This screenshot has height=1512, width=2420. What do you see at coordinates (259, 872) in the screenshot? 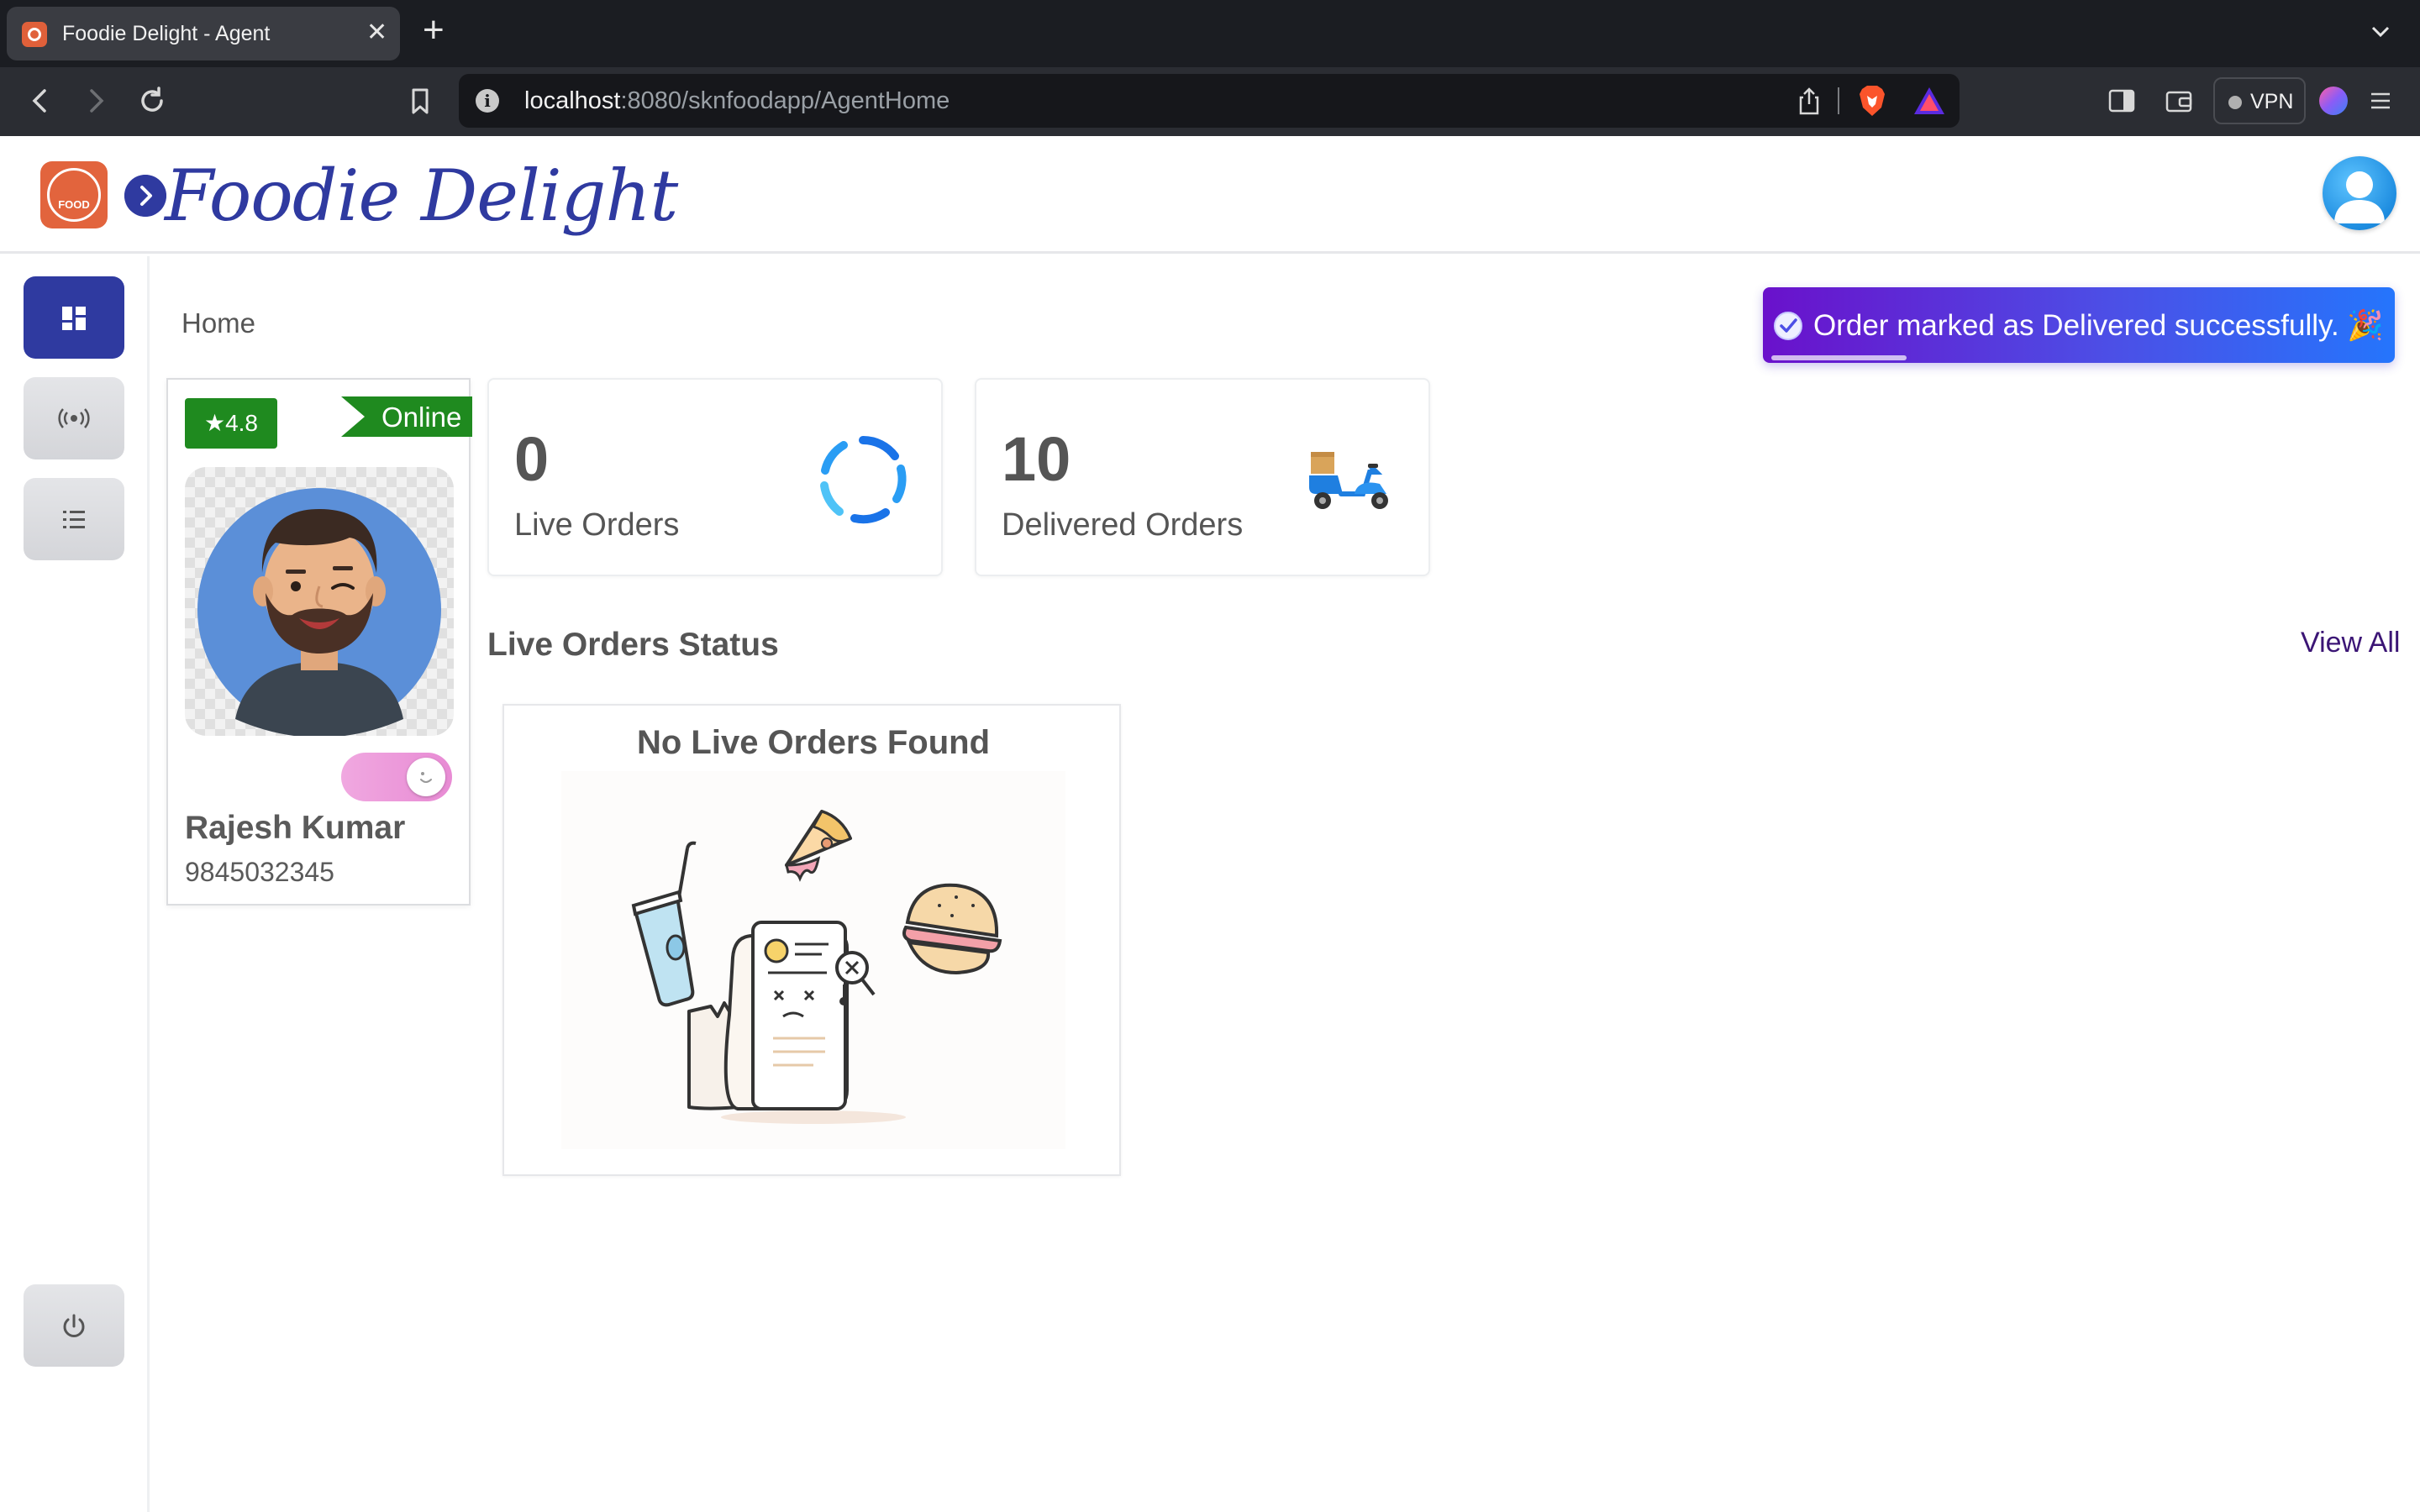
I see `agent-phone: 9845032345` at bounding box center [259, 872].